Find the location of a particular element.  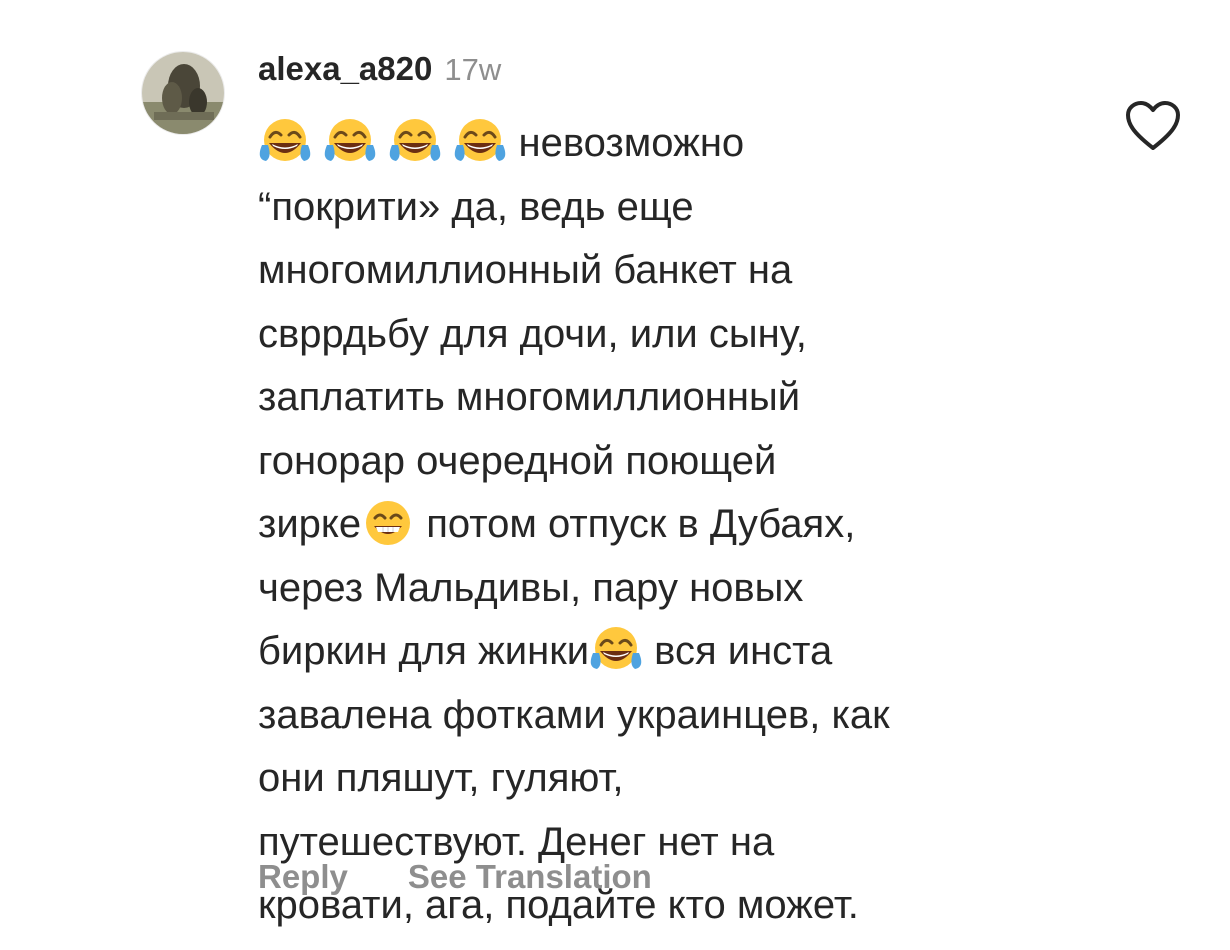

comment-line: они пляшут, гуляют, is located at coordinates (441, 778).